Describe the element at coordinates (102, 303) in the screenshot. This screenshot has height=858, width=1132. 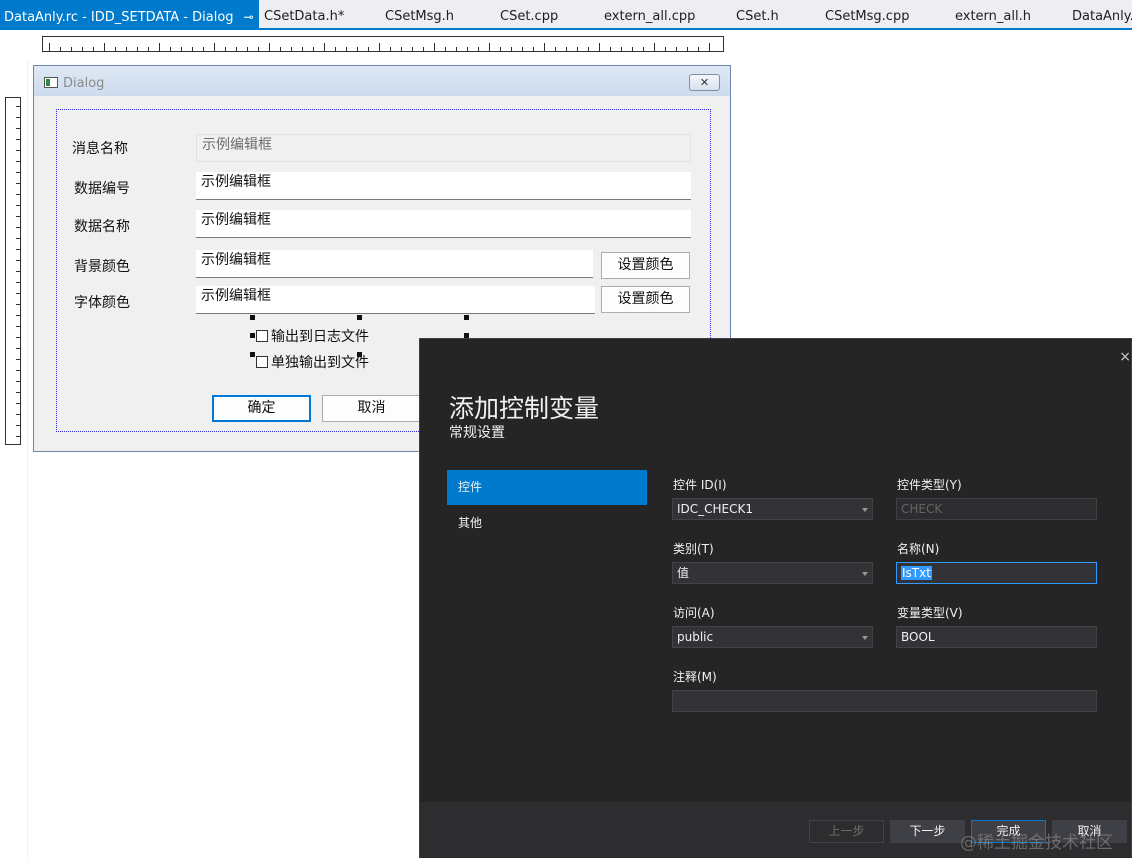
I see `label-font-color: 字体颜色` at that location.